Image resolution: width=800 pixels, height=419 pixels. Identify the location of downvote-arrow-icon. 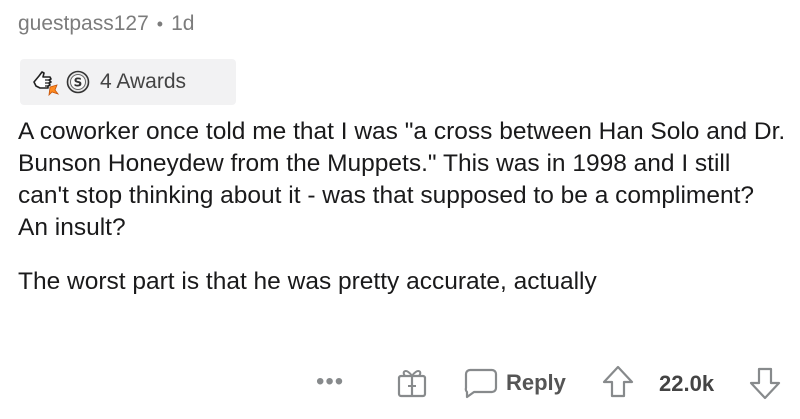
(765, 383).